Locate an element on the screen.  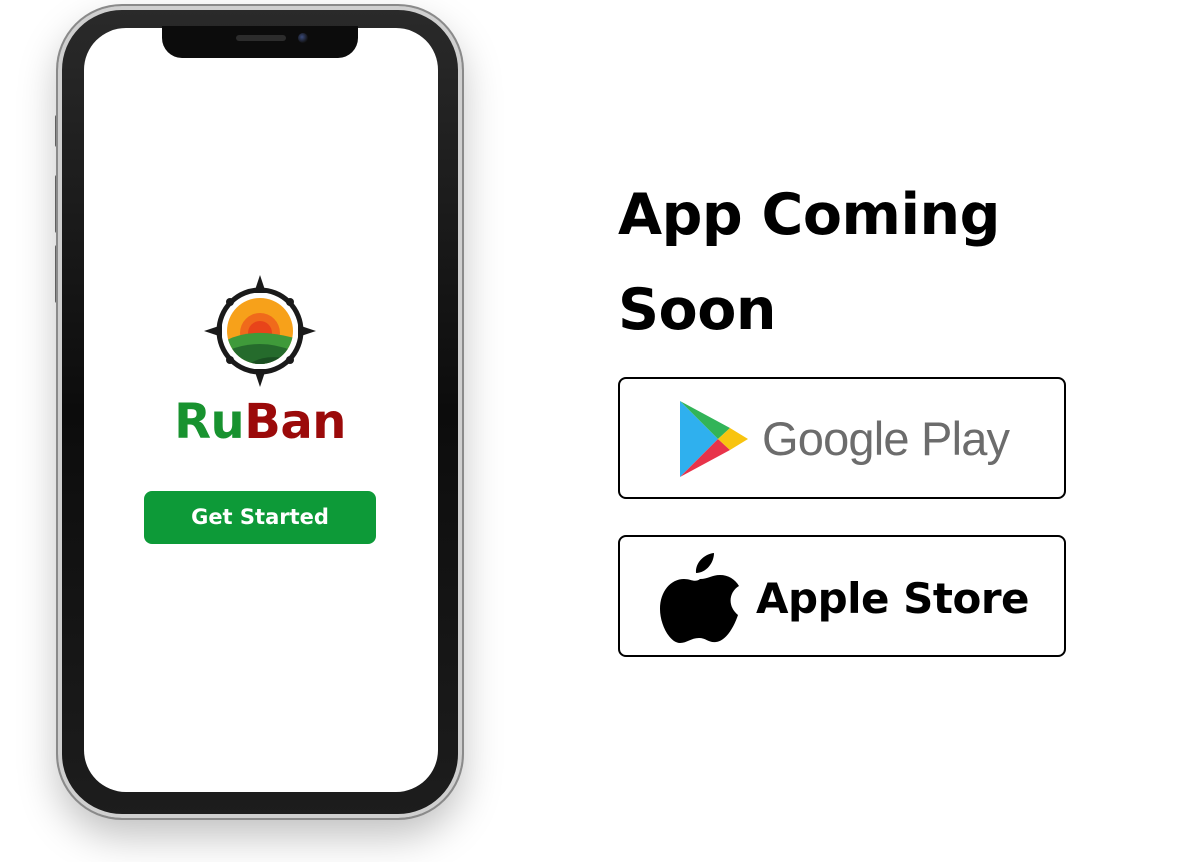
google-play-button: Google Play is located at coordinates (842, 438).